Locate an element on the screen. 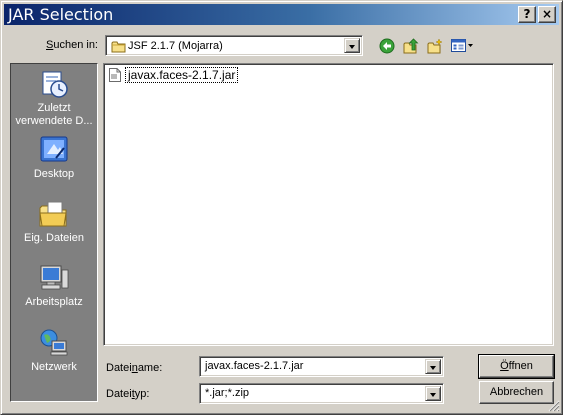 The height and width of the screenshot is (415, 563). back-button is located at coordinates (387, 46).